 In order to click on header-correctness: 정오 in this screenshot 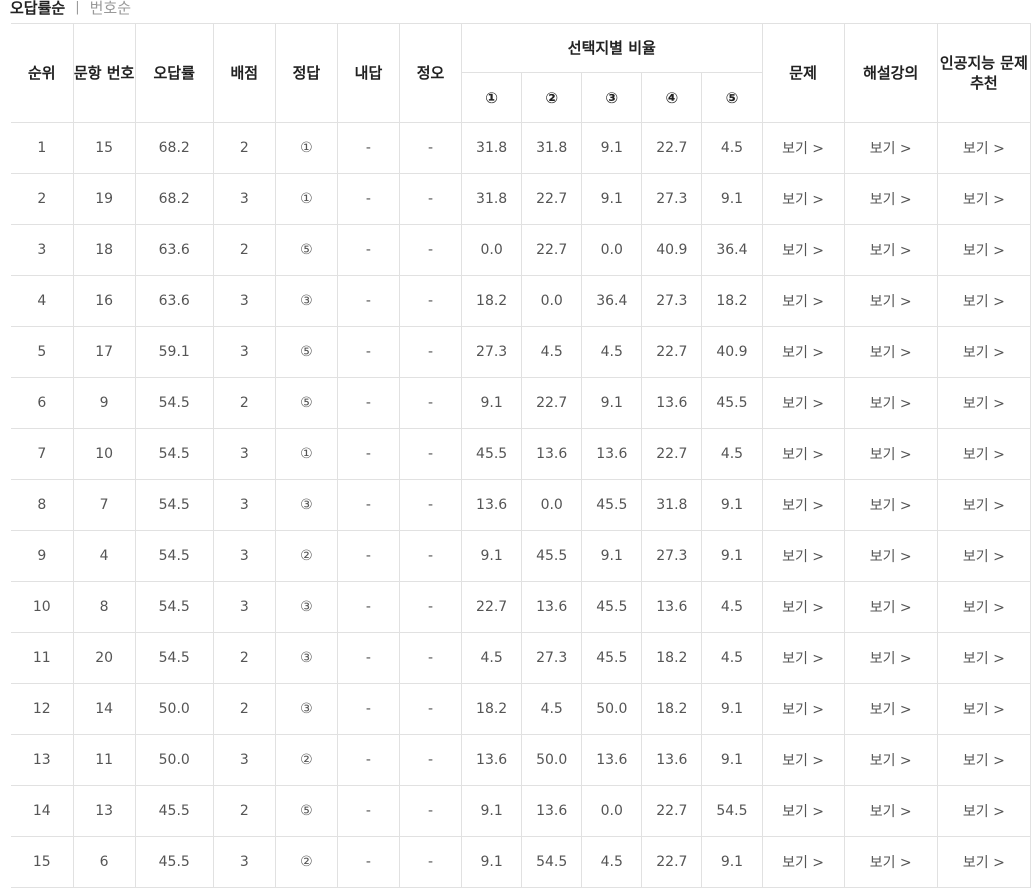, I will do `click(430, 73)`.